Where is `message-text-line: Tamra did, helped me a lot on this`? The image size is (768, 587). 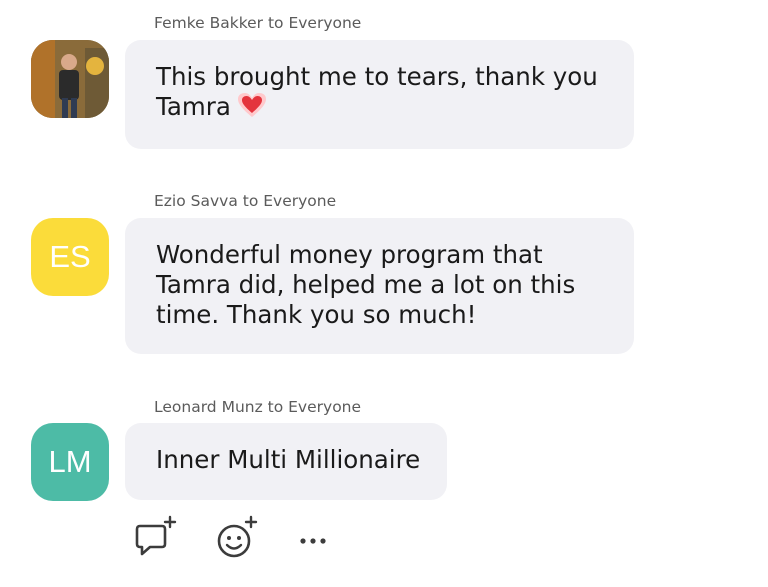
message-text-line: Tamra did, helped me a lot on this is located at coordinates (366, 284).